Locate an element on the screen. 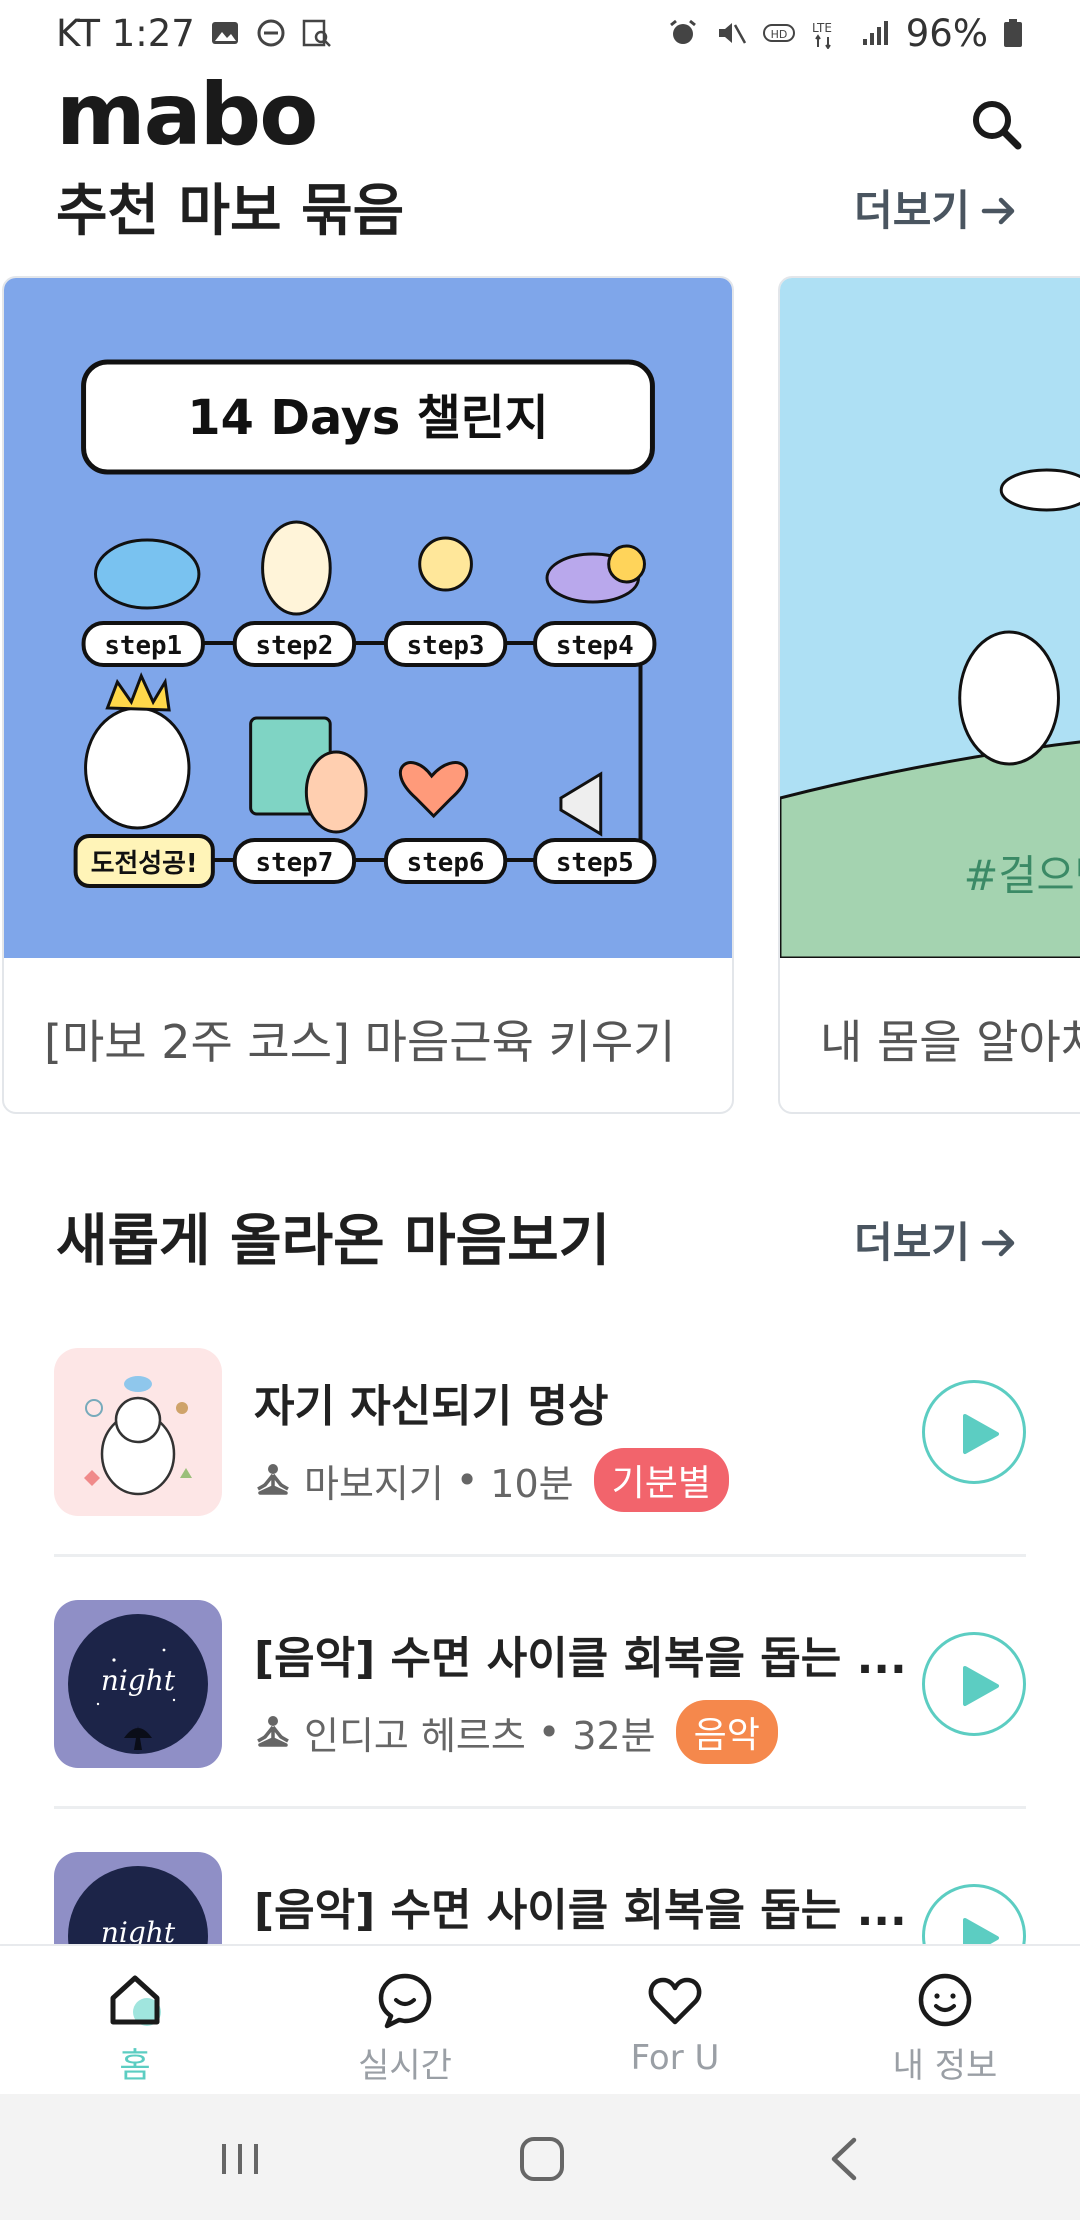 The width and height of the screenshot is (1080, 2220). tab-my-info: 내 정보 is located at coordinates (945, 2021).